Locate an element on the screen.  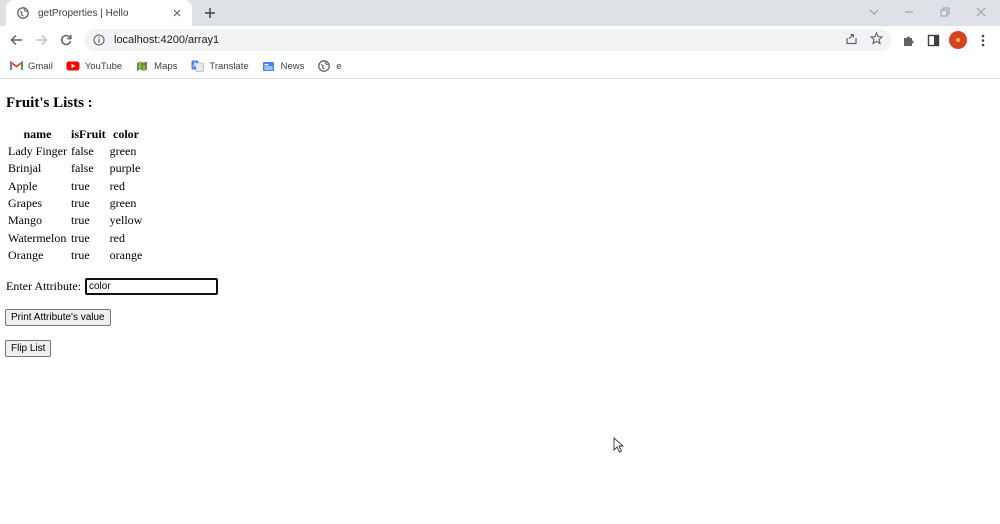
attribute-input is located at coordinates (151, 286).